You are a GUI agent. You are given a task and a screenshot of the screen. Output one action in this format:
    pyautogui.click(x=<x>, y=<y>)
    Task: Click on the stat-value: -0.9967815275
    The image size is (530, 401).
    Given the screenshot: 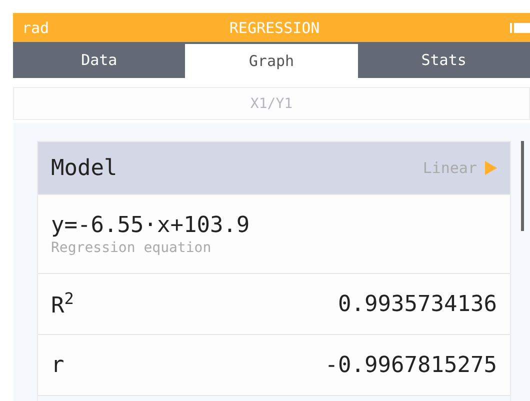 What is the action you would take?
    pyautogui.click(x=410, y=365)
    